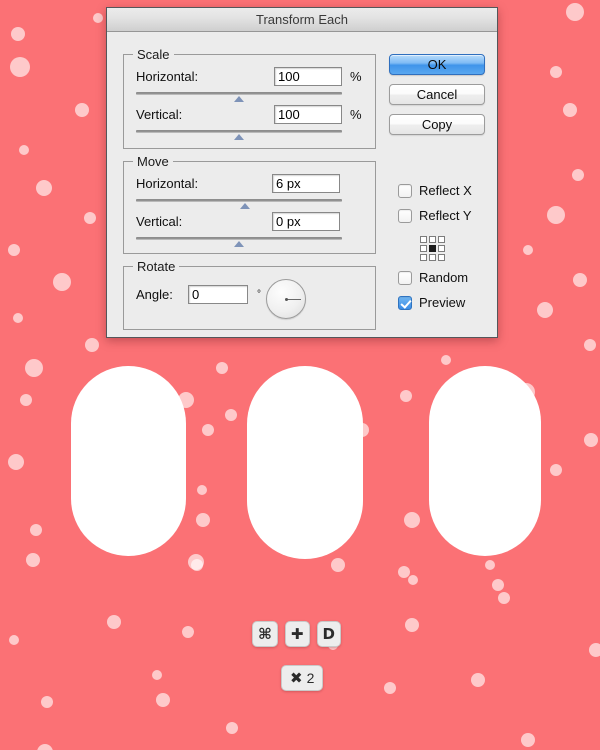 This screenshot has width=600, height=750. I want to click on scale-horizontal-slider, so click(239, 98).